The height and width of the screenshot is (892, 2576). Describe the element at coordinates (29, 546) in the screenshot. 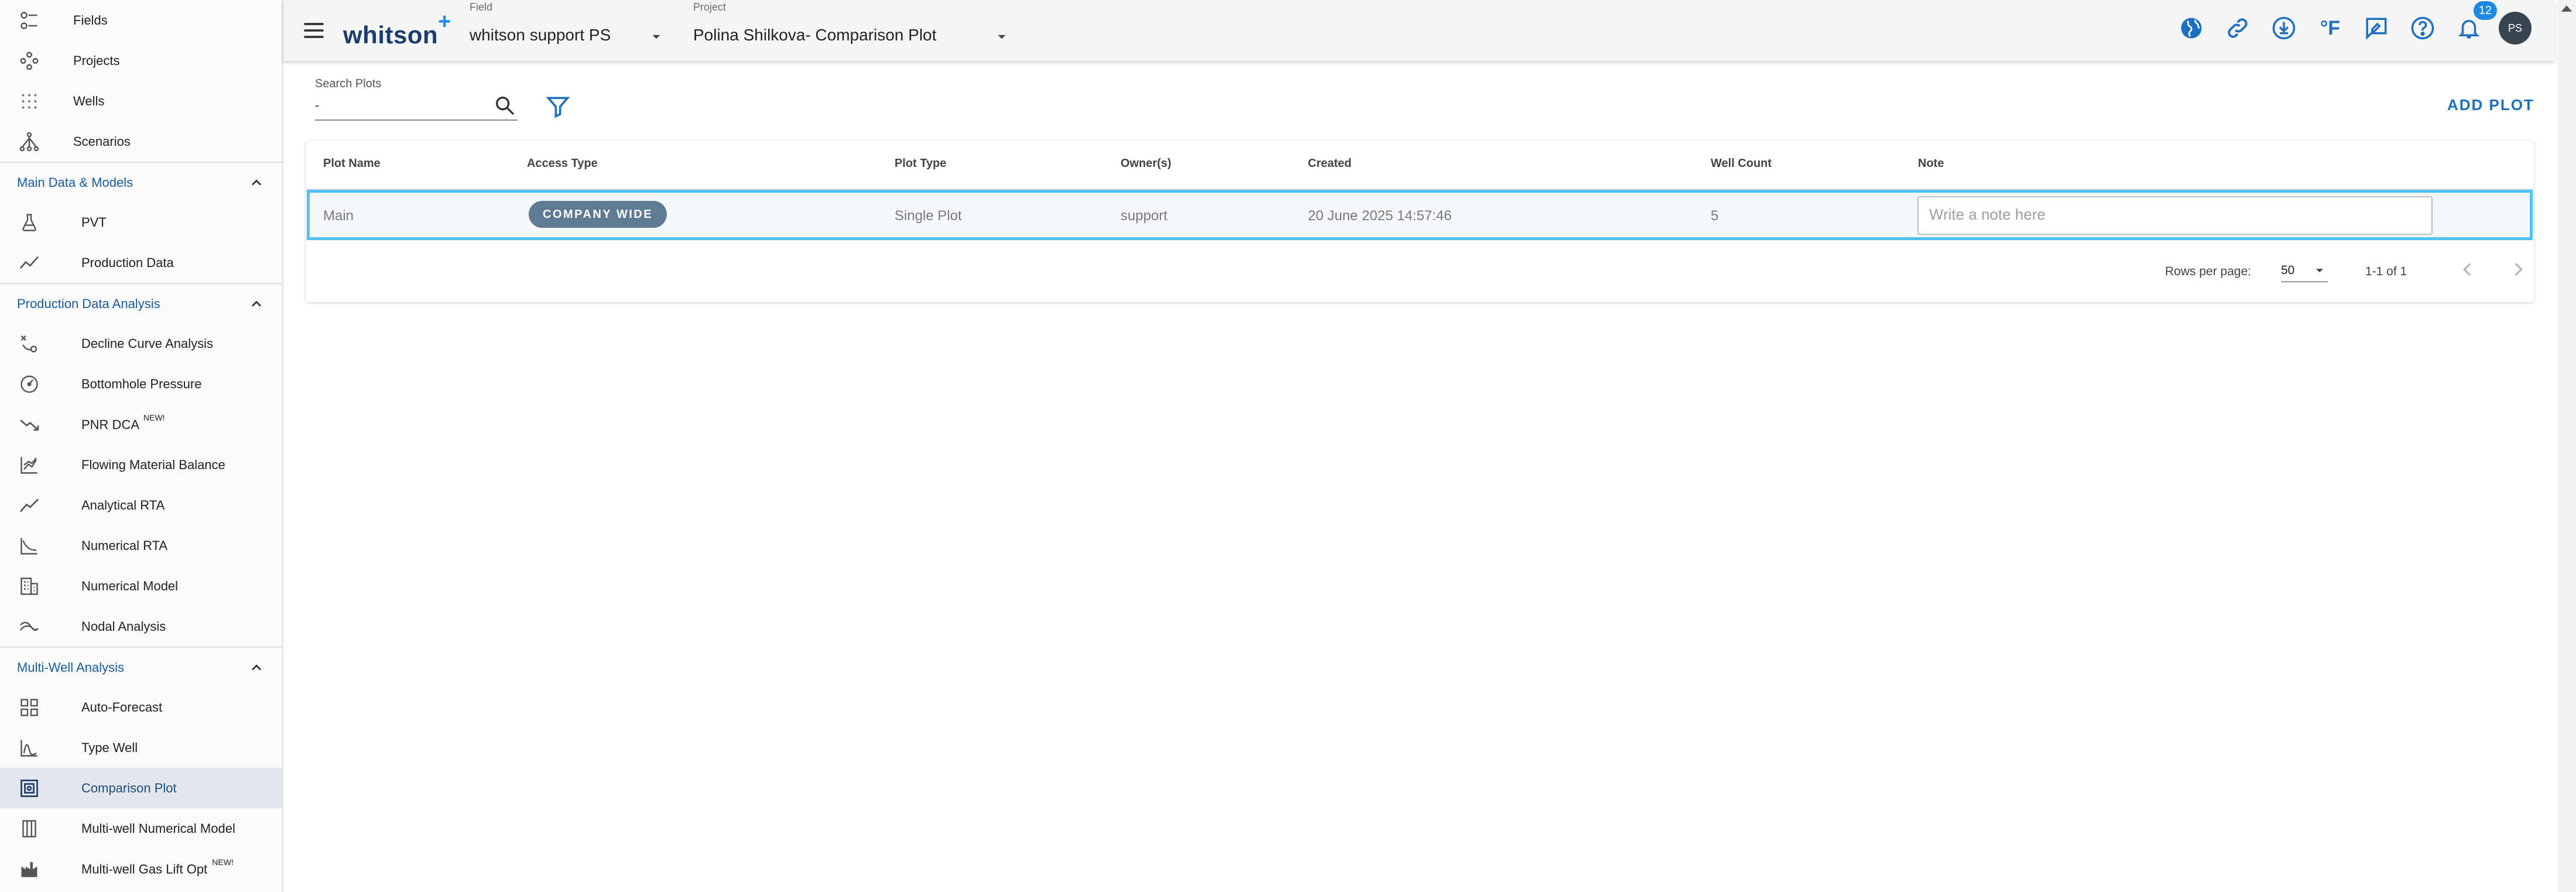

I see `curve-chart-icon` at that location.